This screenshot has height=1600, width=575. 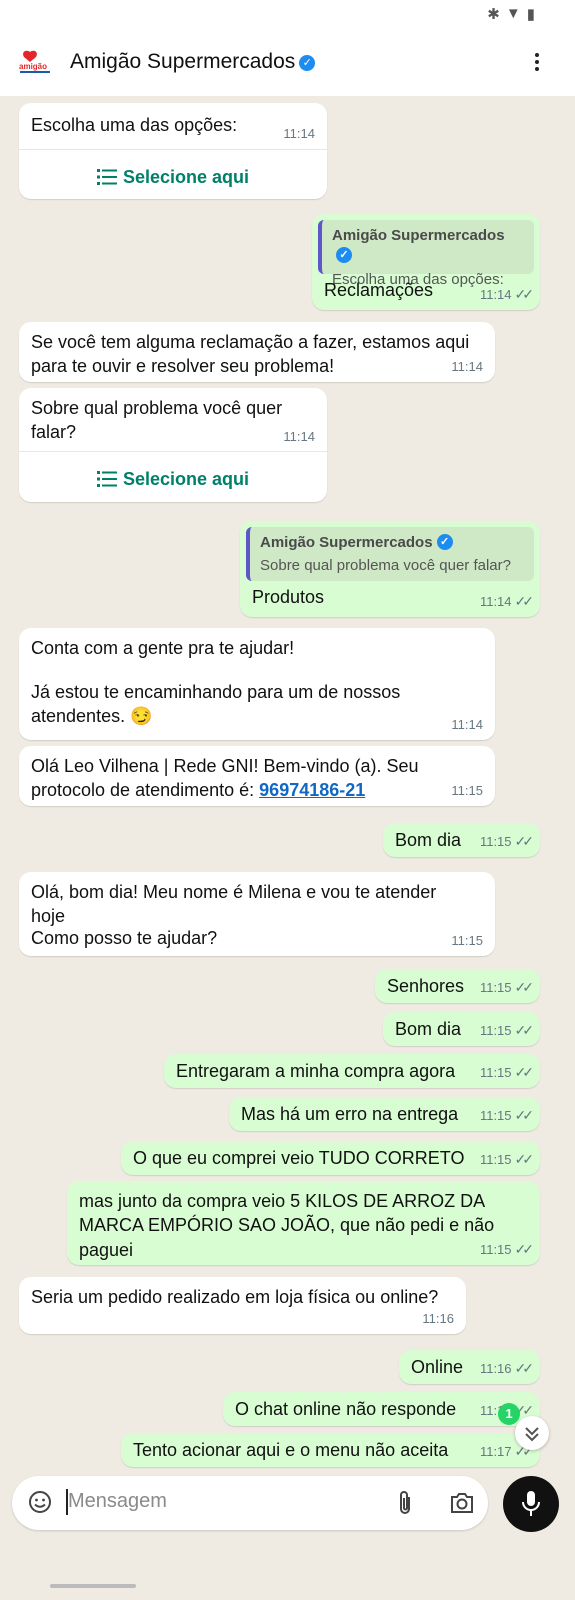 I want to click on message-text: Tento acionar aqui e o menu não aceita, so click(x=291, y=1450).